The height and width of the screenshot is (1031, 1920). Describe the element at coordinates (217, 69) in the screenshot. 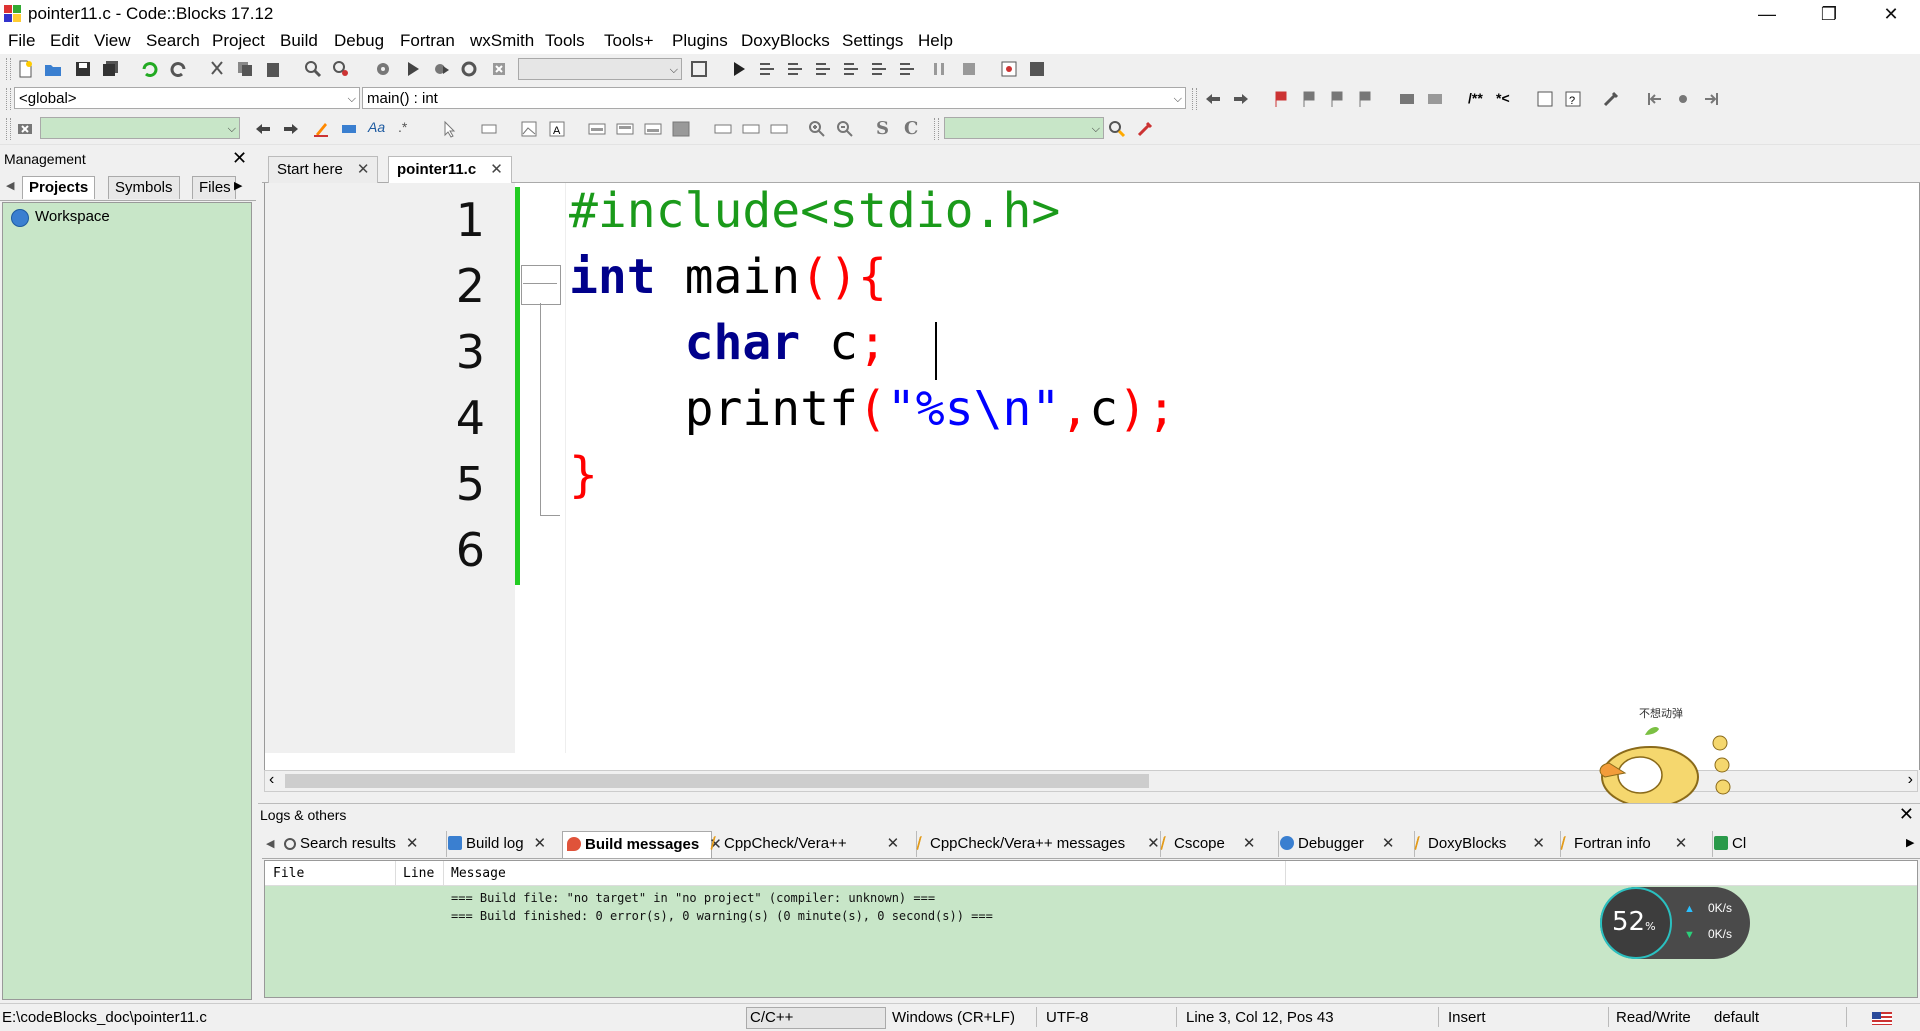

I see `cut-icon` at that location.